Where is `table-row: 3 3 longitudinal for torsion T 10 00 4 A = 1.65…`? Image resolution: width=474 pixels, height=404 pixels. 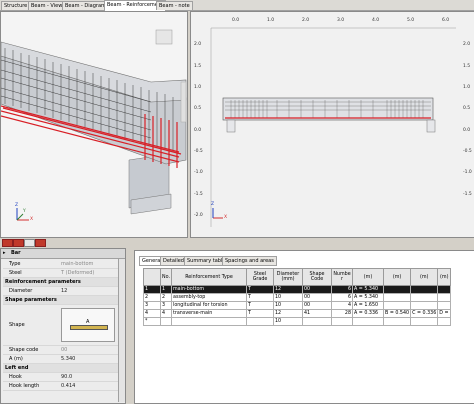
table-row: 3 3 longitudinal for torsion T 10 00 4 A = 1.65… is located at coordinates (297, 305).